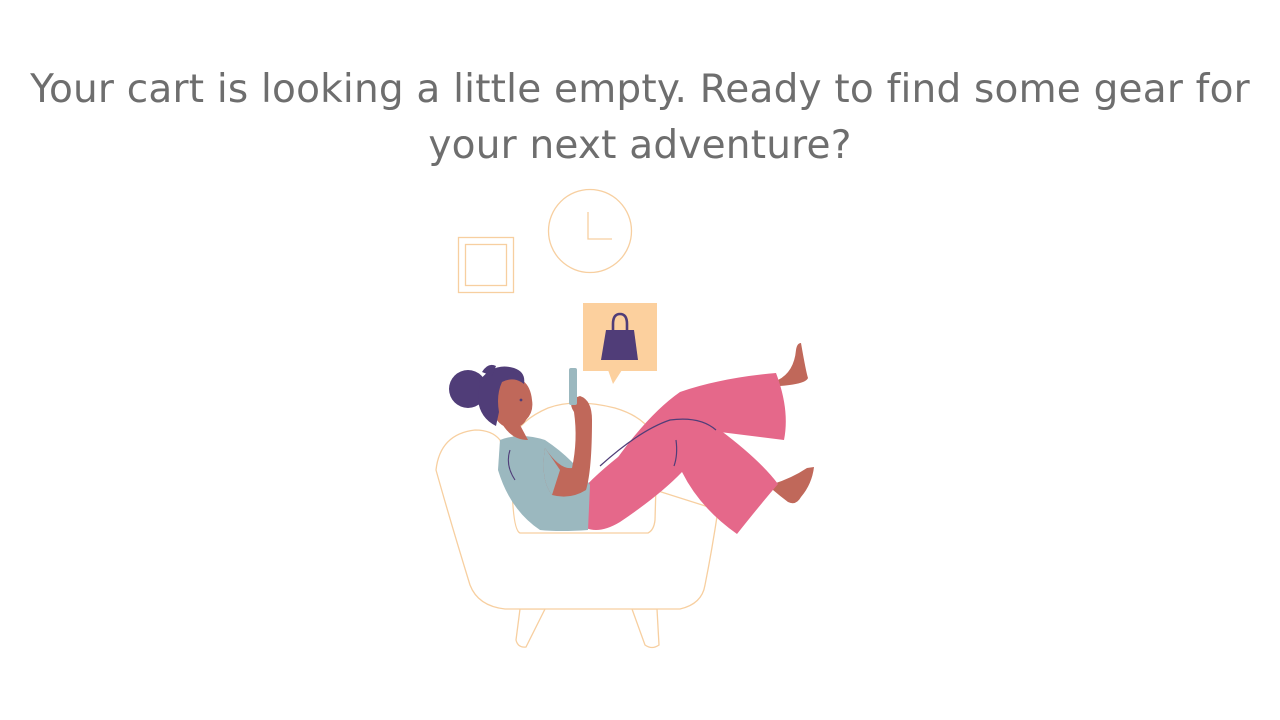 This screenshot has height=720, width=1280. I want to click on clock-icon, so click(590, 231).